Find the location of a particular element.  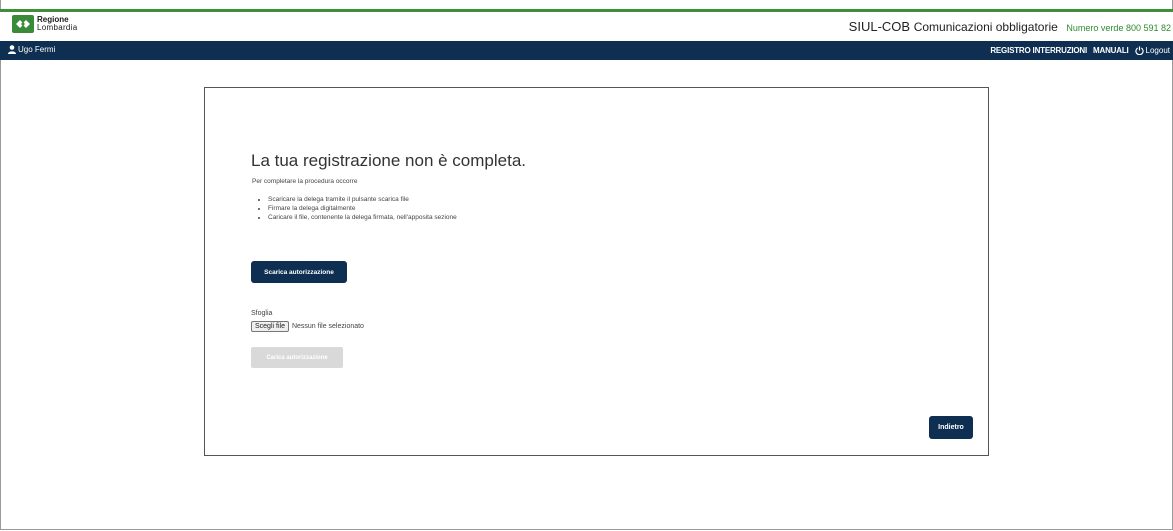

user-icon is located at coordinates (12, 49).